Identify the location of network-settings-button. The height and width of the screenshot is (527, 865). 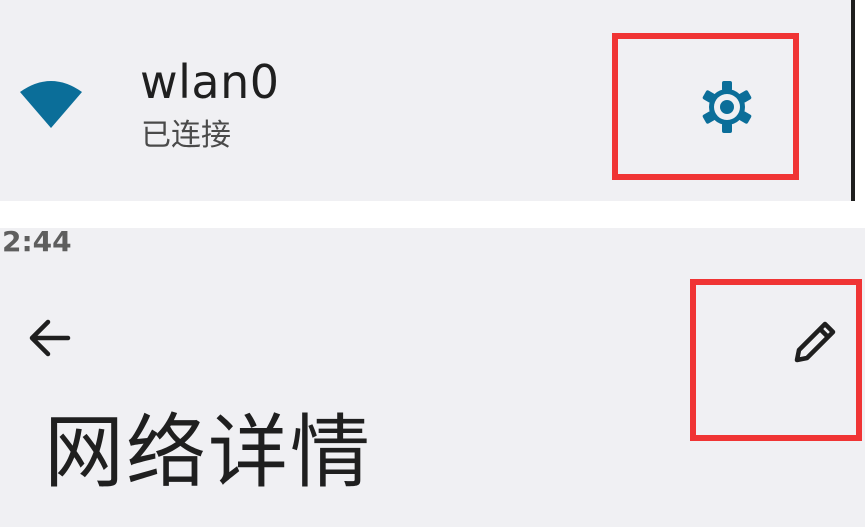
(705, 106).